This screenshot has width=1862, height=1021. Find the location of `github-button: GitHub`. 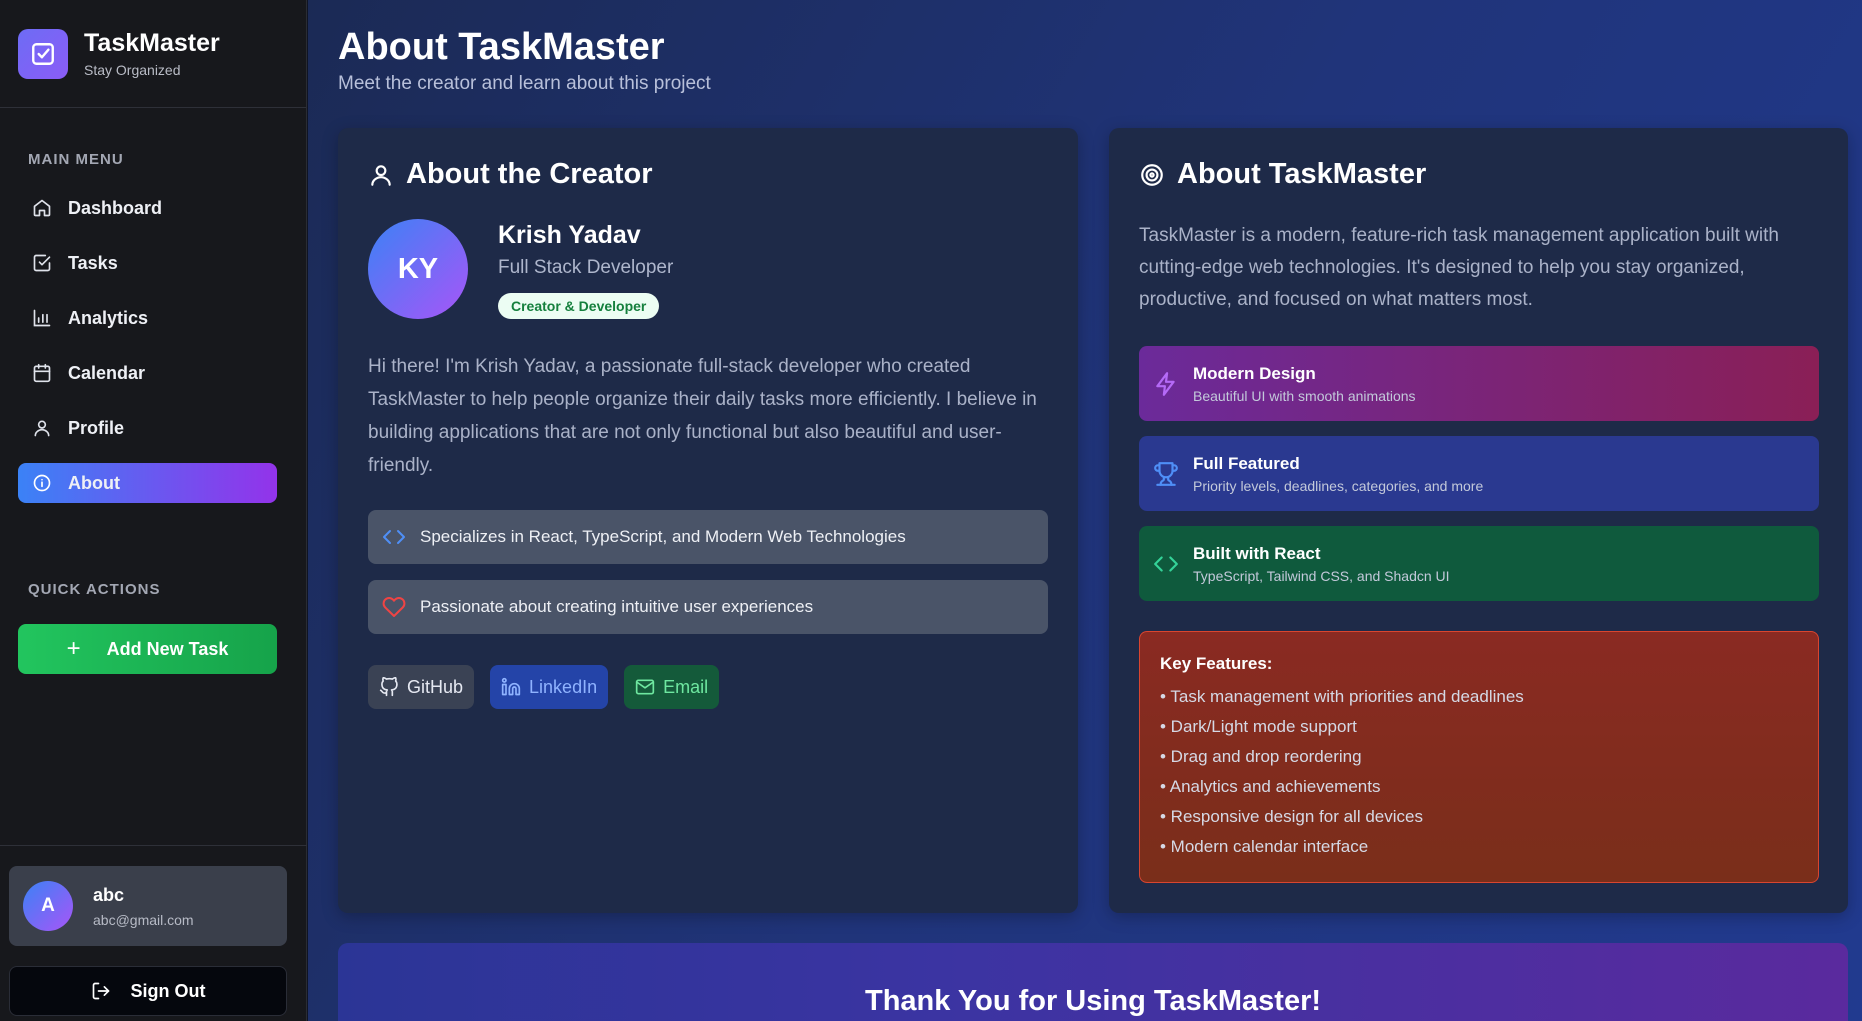

github-button: GitHub is located at coordinates (421, 687).